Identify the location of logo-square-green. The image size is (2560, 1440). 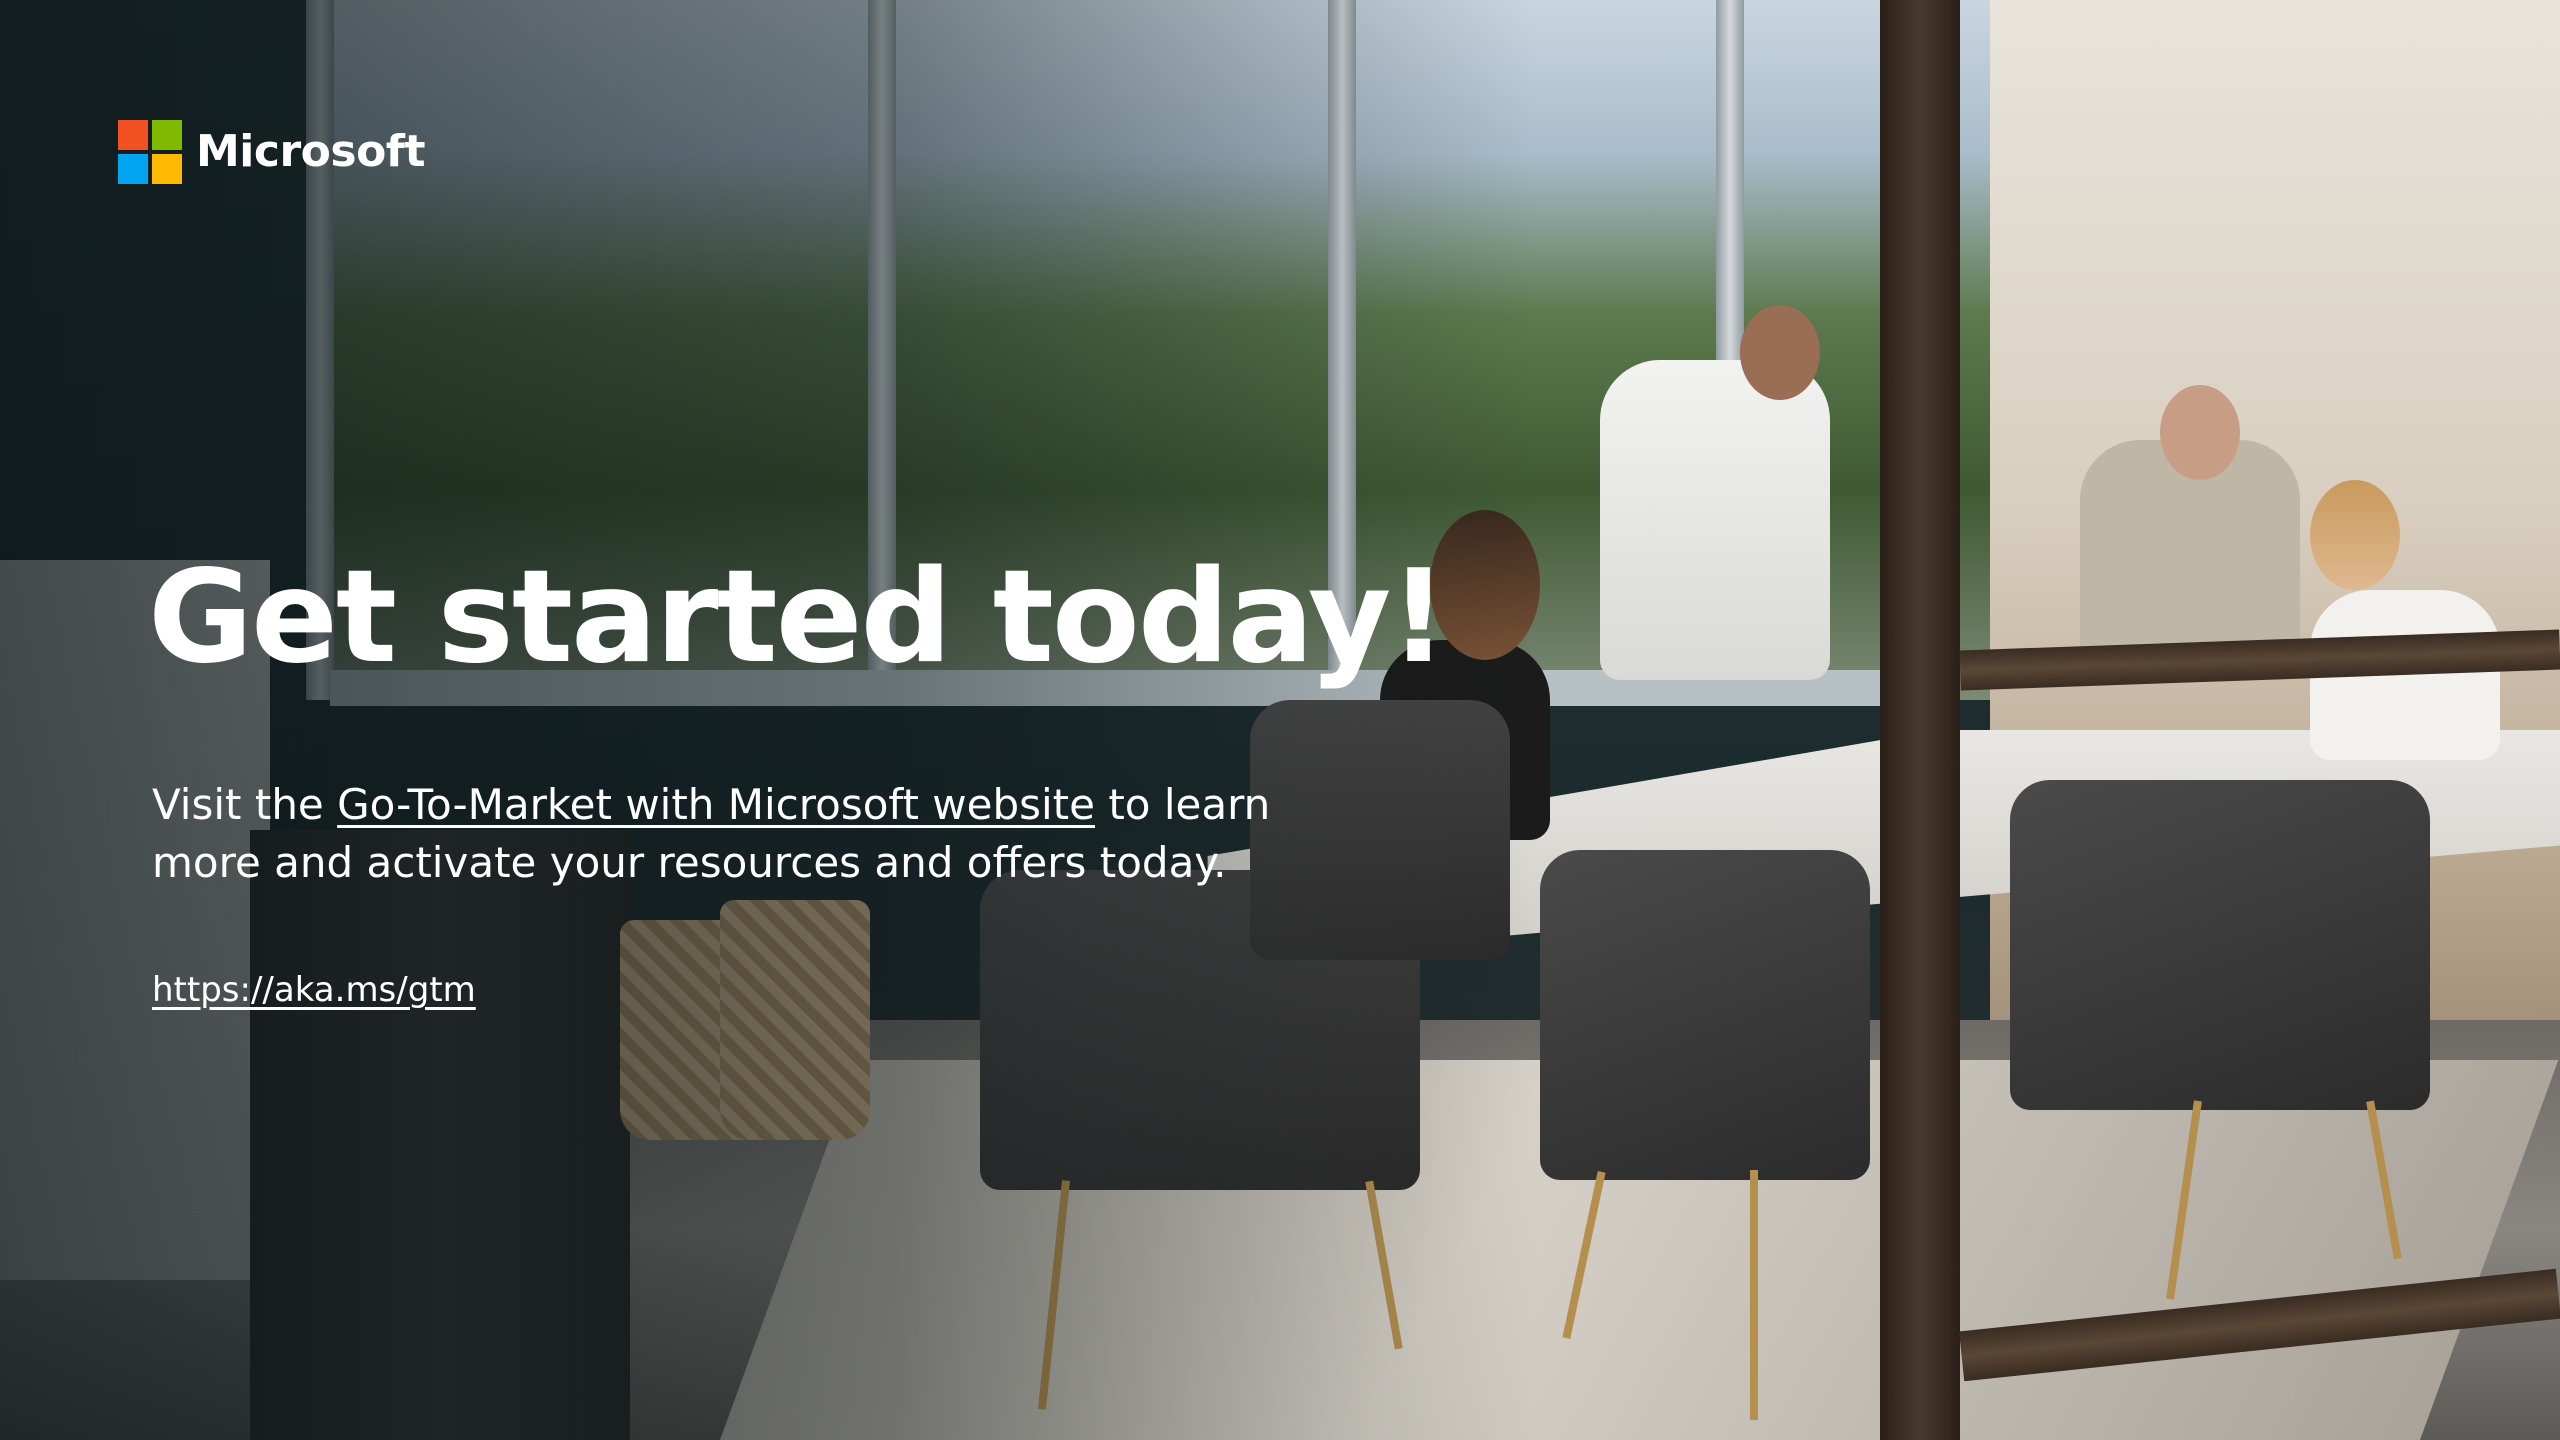
(167, 135).